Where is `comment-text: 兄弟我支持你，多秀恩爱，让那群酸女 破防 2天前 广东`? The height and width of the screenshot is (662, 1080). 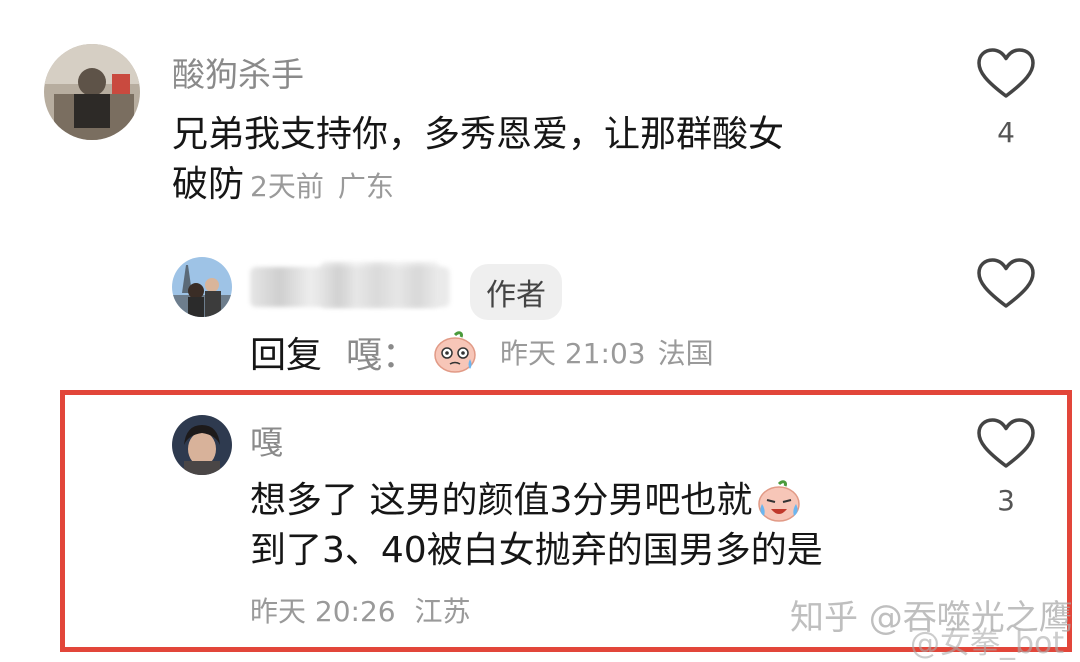
comment-text: 兄弟我支持你，多秀恩爱，让那群酸女 破防 2天前 广东 is located at coordinates (478, 161).